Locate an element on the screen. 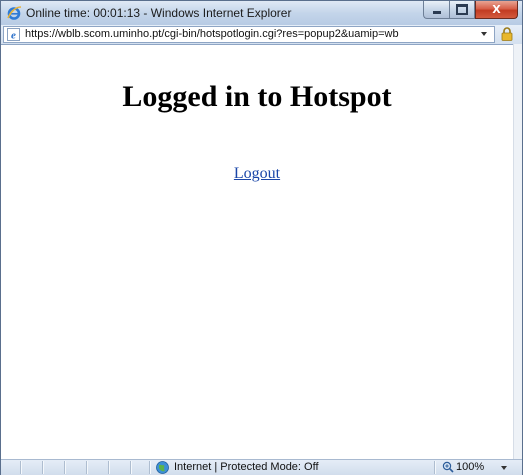  close-button: X is located at coordinates (496, 10).